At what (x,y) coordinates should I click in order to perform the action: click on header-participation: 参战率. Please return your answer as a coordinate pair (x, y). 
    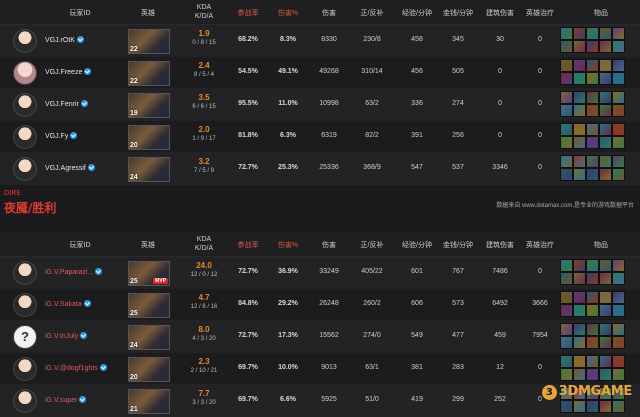
    Looking at the image, I should click on (248, 245).